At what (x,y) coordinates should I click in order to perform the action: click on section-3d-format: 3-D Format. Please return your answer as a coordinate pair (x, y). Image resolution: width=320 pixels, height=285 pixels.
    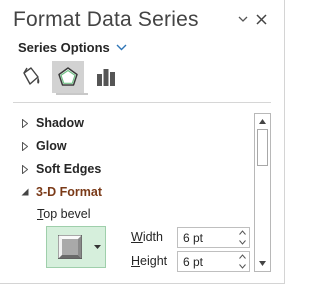
    Looking at the image, I should click on (51, 192).